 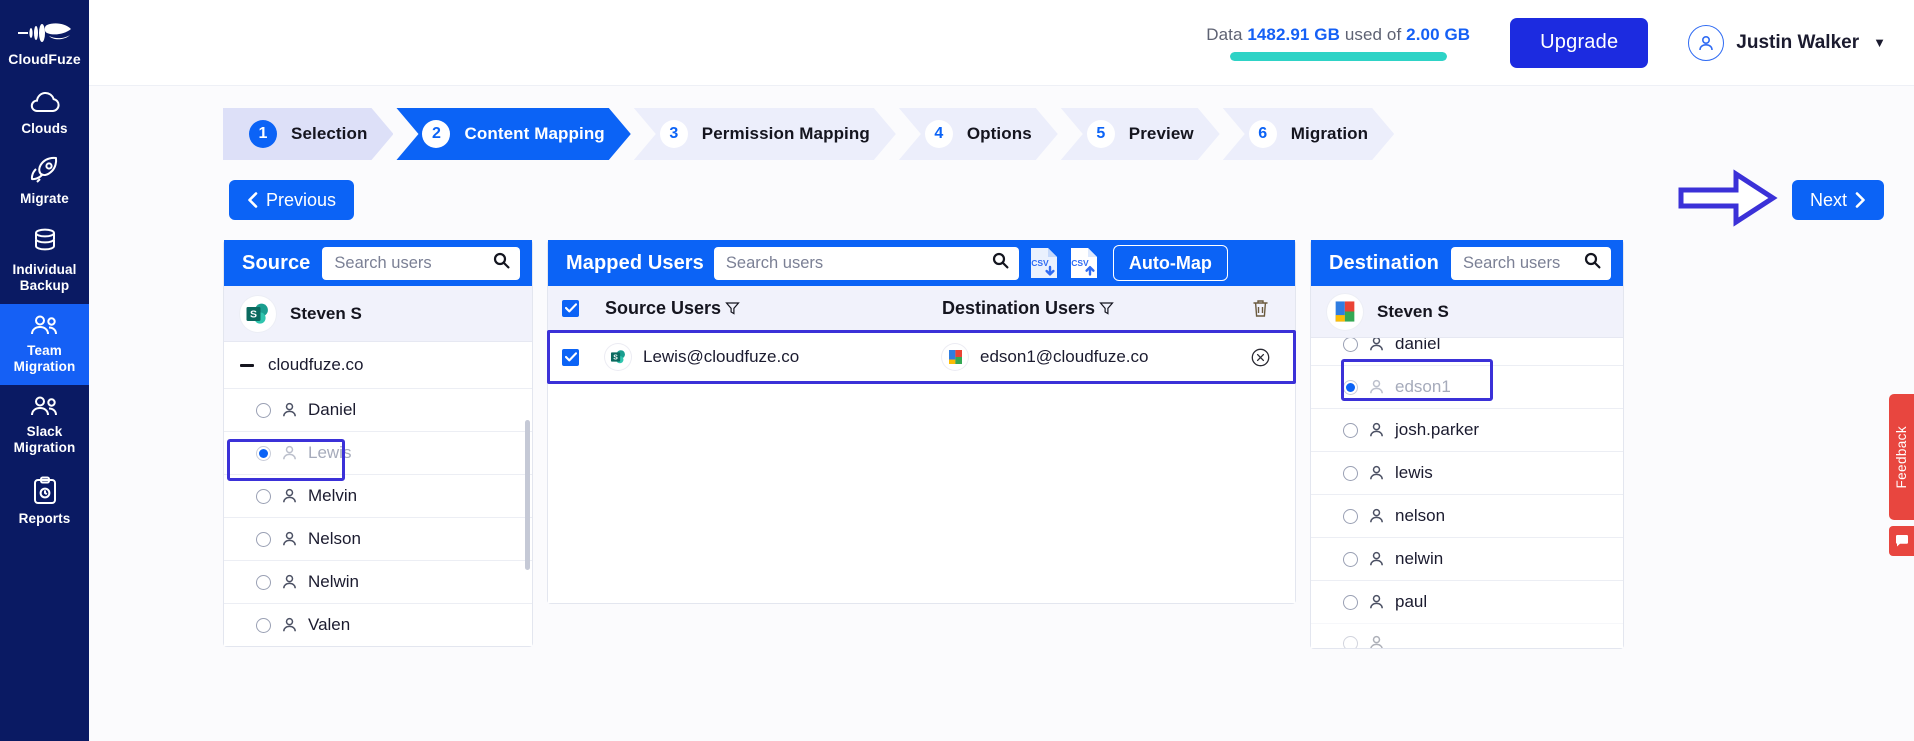 I want to click on source-user-valen: Valen, so click(x=378, y=624).